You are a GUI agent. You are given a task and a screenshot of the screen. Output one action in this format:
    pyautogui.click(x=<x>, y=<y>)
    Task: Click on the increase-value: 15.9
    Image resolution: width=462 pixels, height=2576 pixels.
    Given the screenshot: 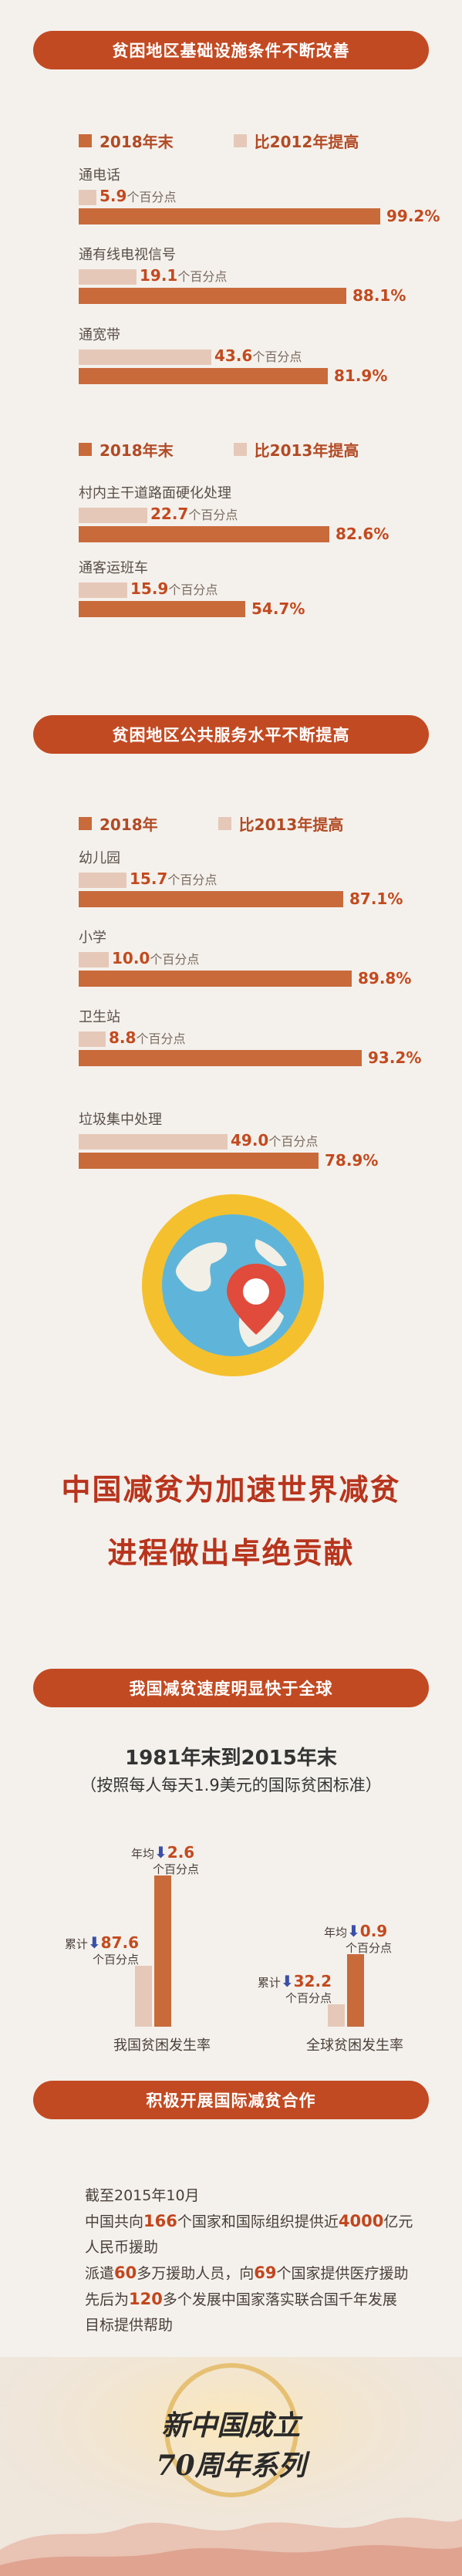 What is the action you would take?
    pyautogui.click(x=149, y=588)
    